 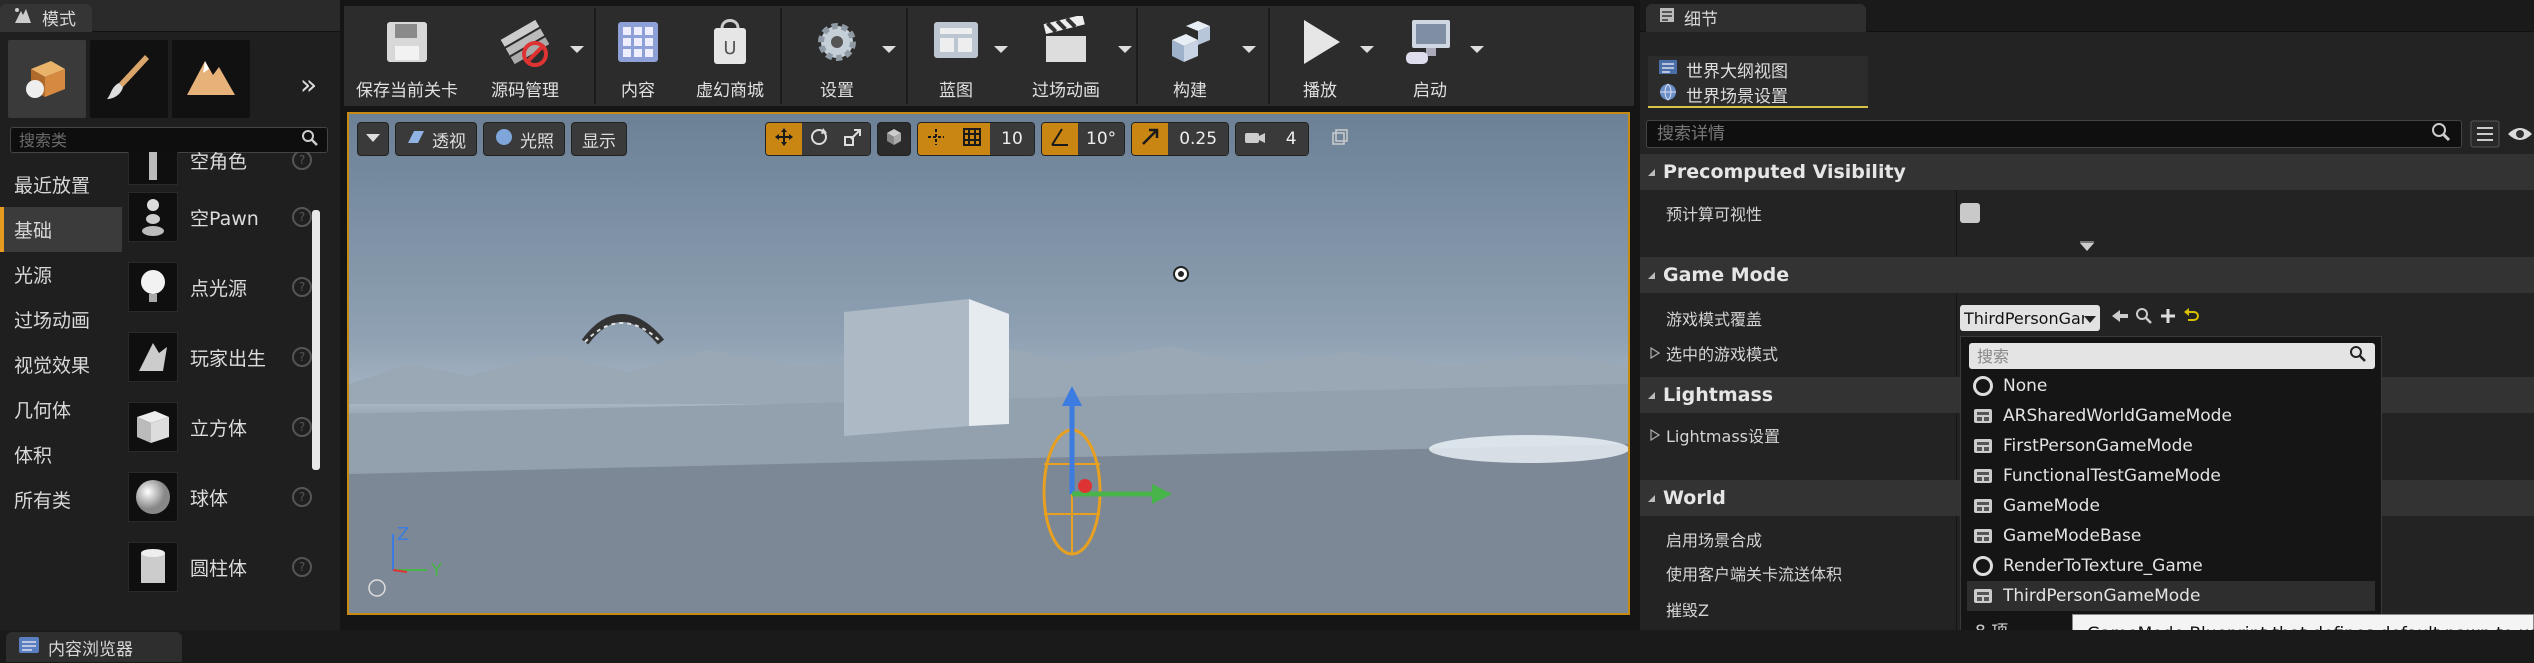 I want to click on list-item: 圆柱体 ?, so click(x=223, y=567).